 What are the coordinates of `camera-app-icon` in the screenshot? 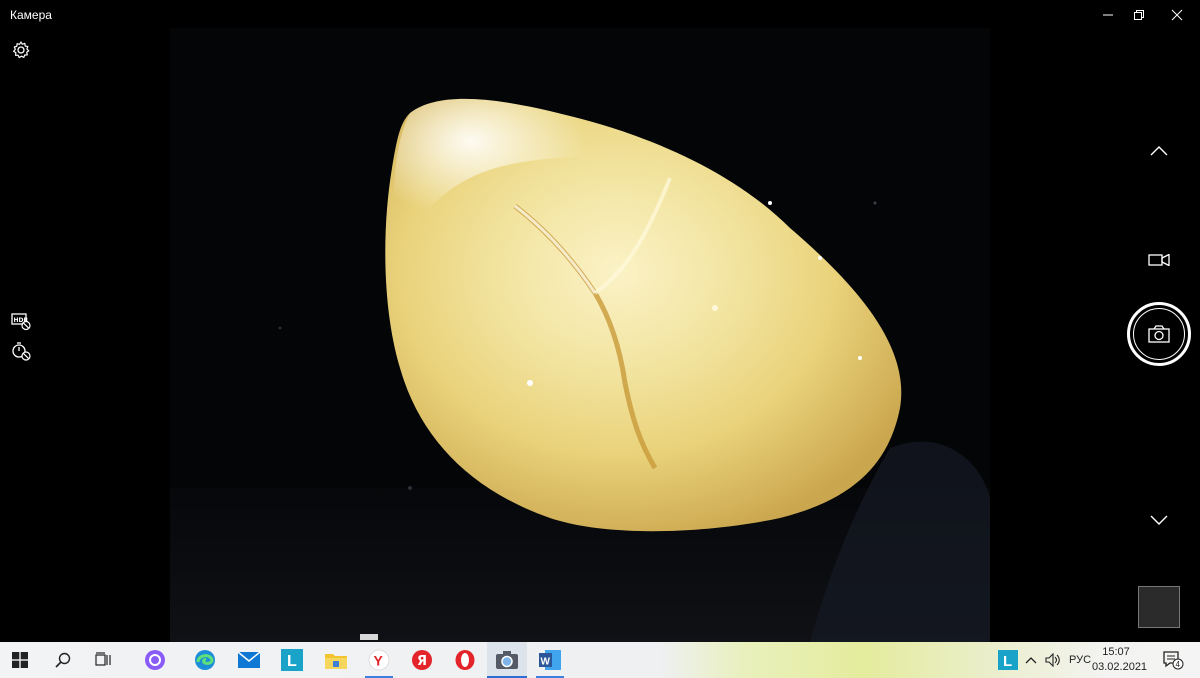 It's located at (507, 660).